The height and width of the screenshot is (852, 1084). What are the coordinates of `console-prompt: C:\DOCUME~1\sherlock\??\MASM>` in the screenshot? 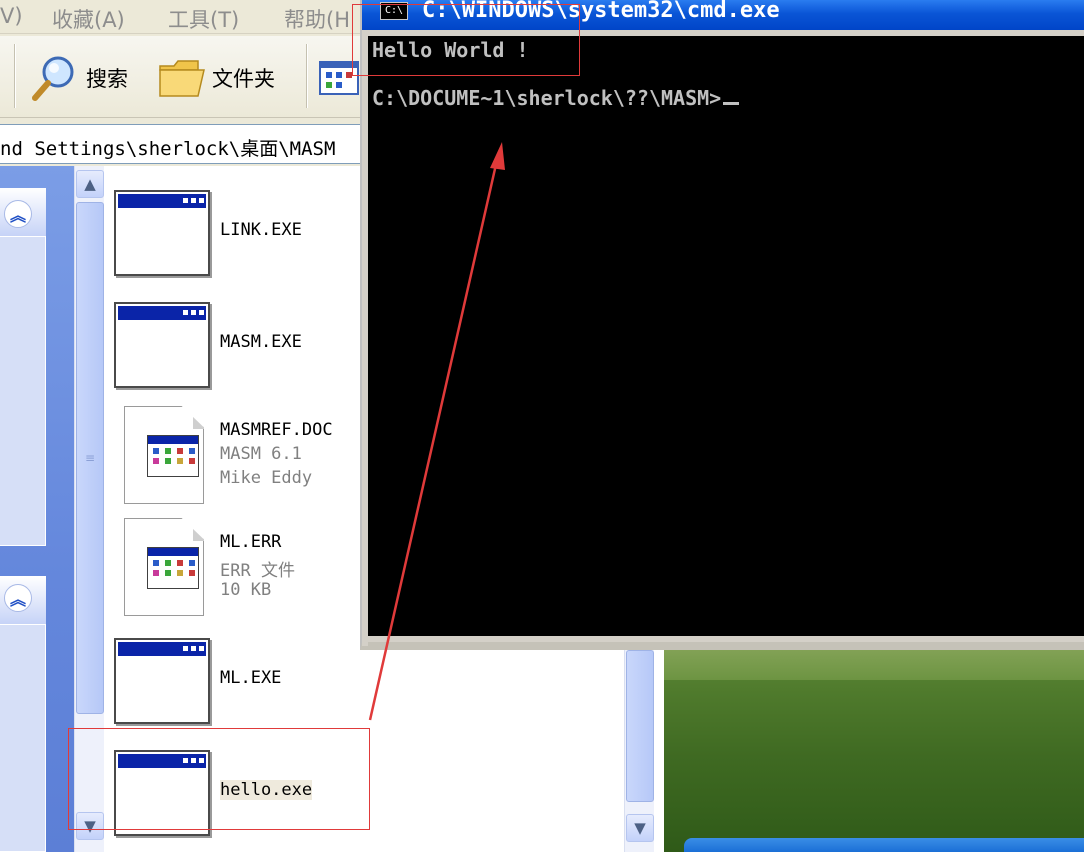 It's located at (556, 98).